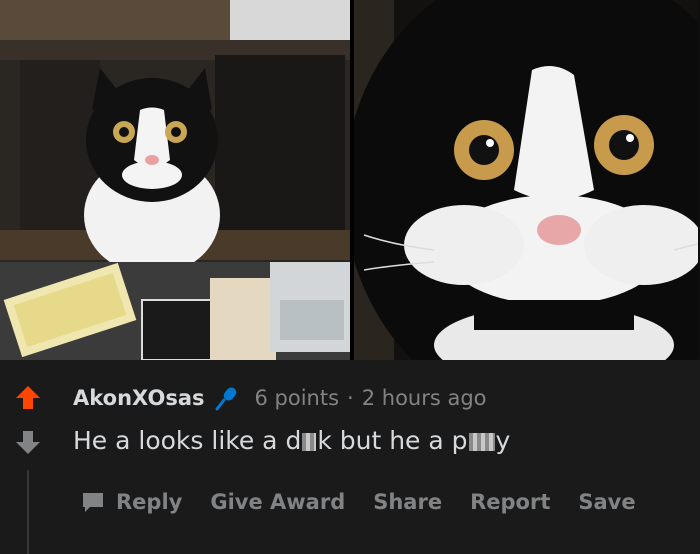  What do you see at coordinates (277, 502) in the screenshot?
I see `give-award-button: Give Award` at bounding box center [277, 502].